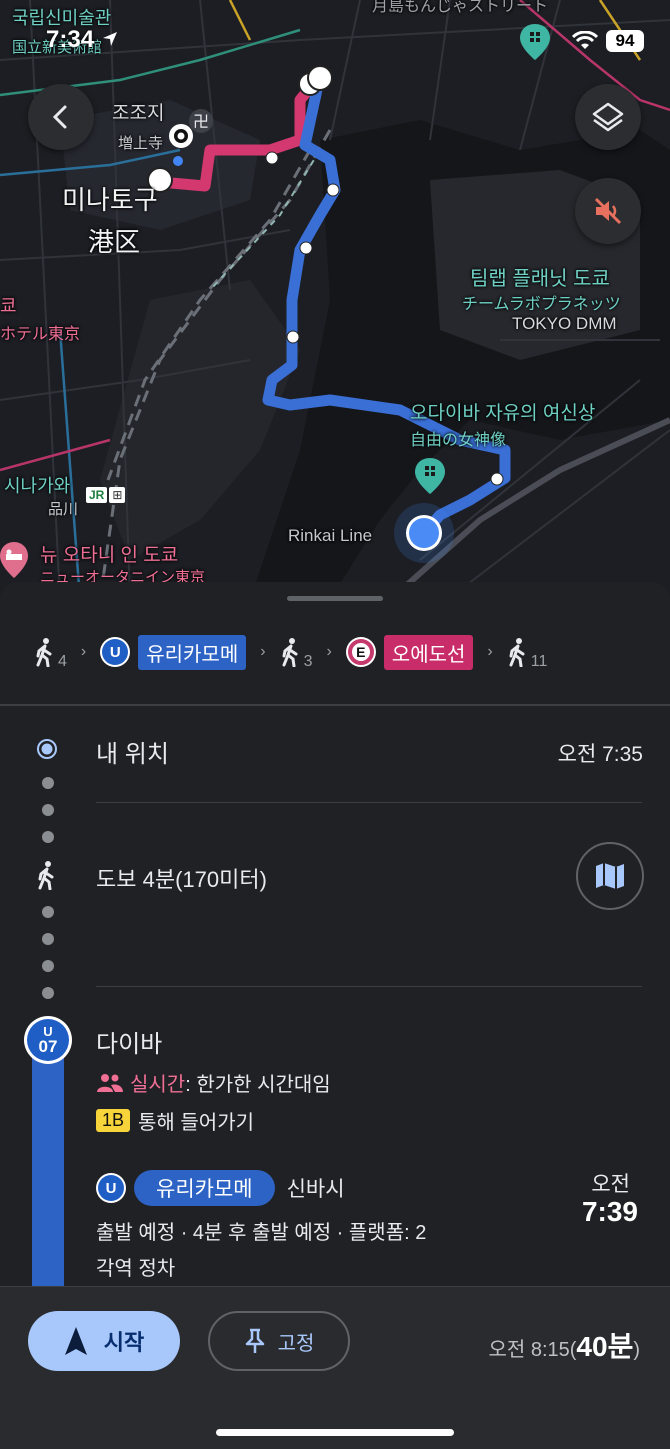 This screenshot has height=1449, width=670. What do you see at coordinates (258, 1085) in the screenshot?
I see `realtime-text: : 한가한 시간대임` at bounding box center [258, 1085].